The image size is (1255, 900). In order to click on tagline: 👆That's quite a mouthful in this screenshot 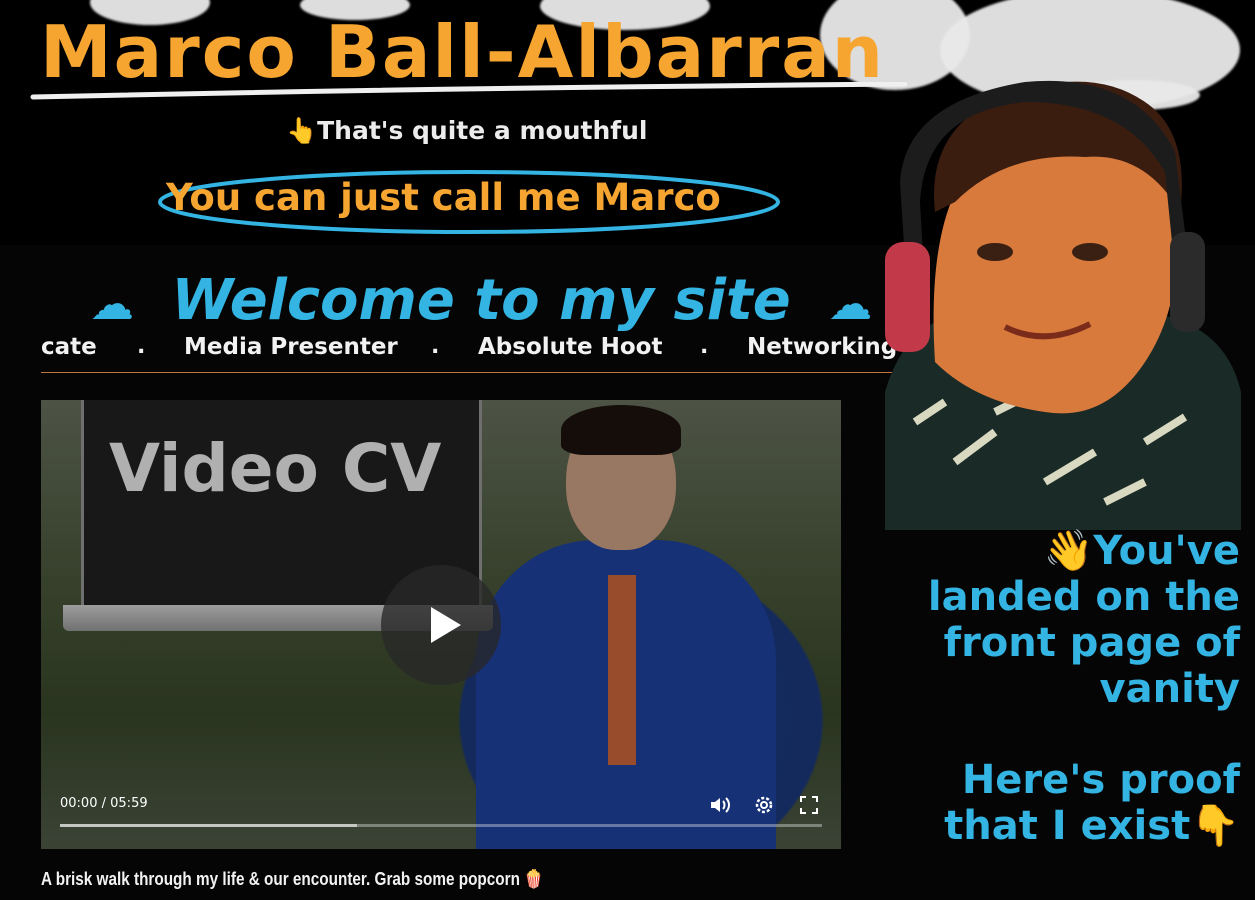, I will do `click(467, 130)`.